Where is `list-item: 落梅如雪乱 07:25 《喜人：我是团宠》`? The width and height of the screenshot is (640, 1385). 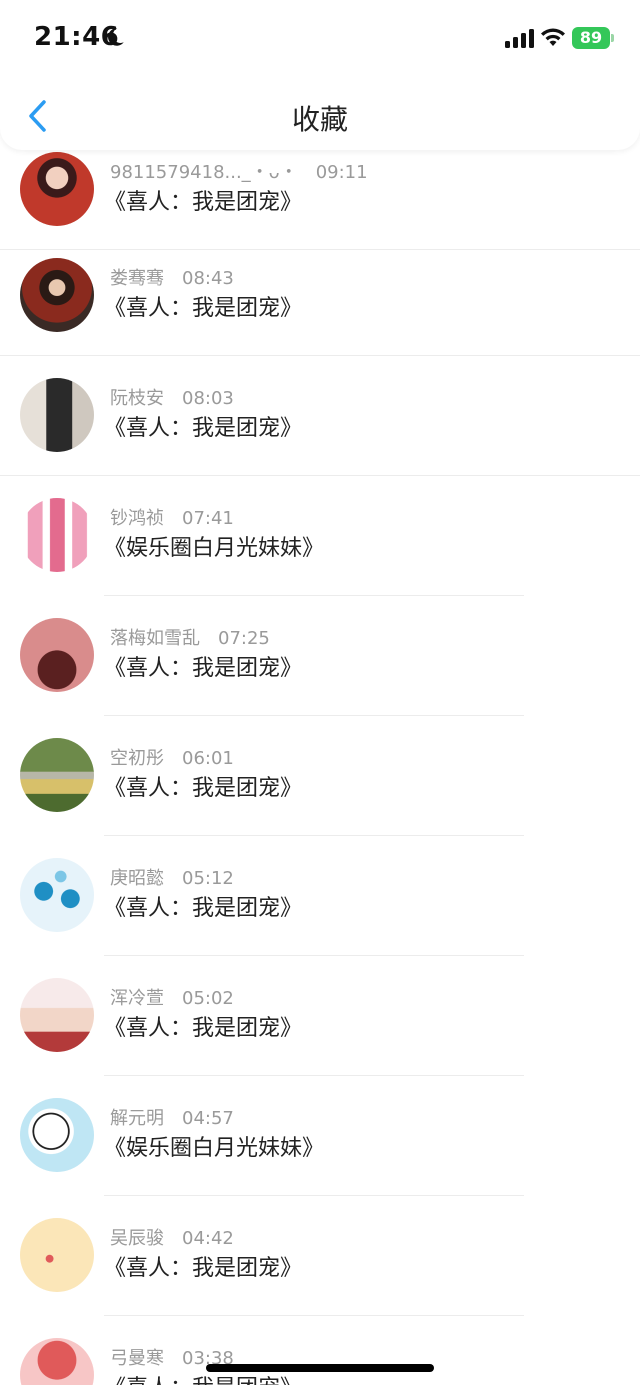
list-item: 落梅如雪乱 07:25 《喜人：我是团宠》 is located at coordinates (320, 656).